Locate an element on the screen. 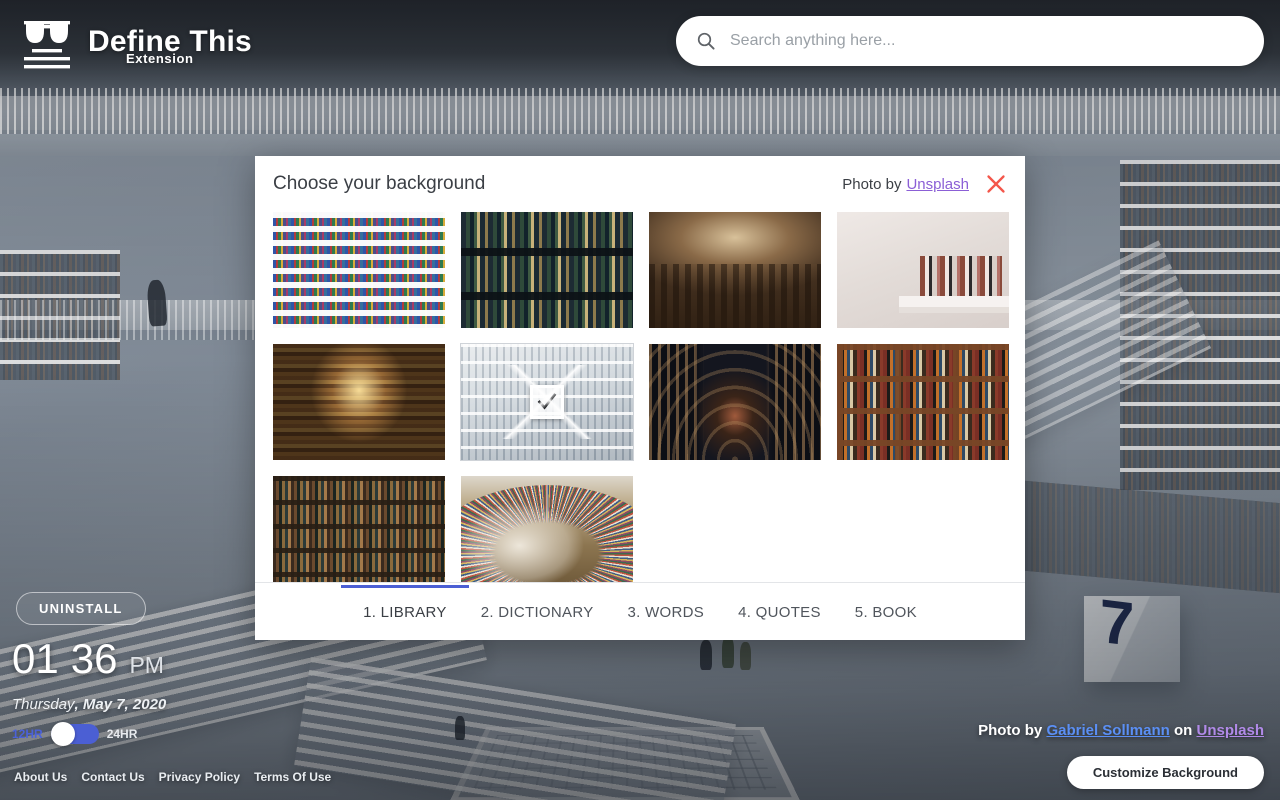  time-format-switch-knob is located at coordinates (62, 734).